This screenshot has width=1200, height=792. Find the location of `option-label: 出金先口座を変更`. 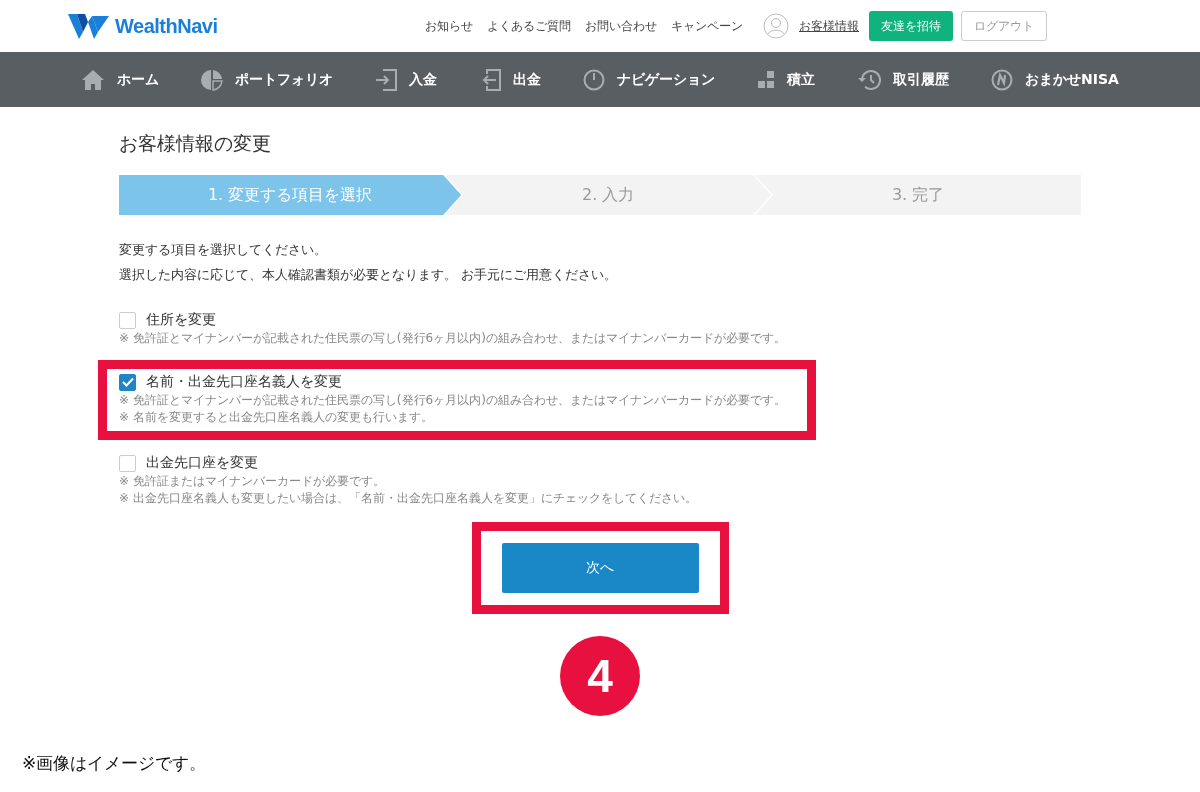

option-label: 出金先口座を変更 is located at coordinates (202, 463).